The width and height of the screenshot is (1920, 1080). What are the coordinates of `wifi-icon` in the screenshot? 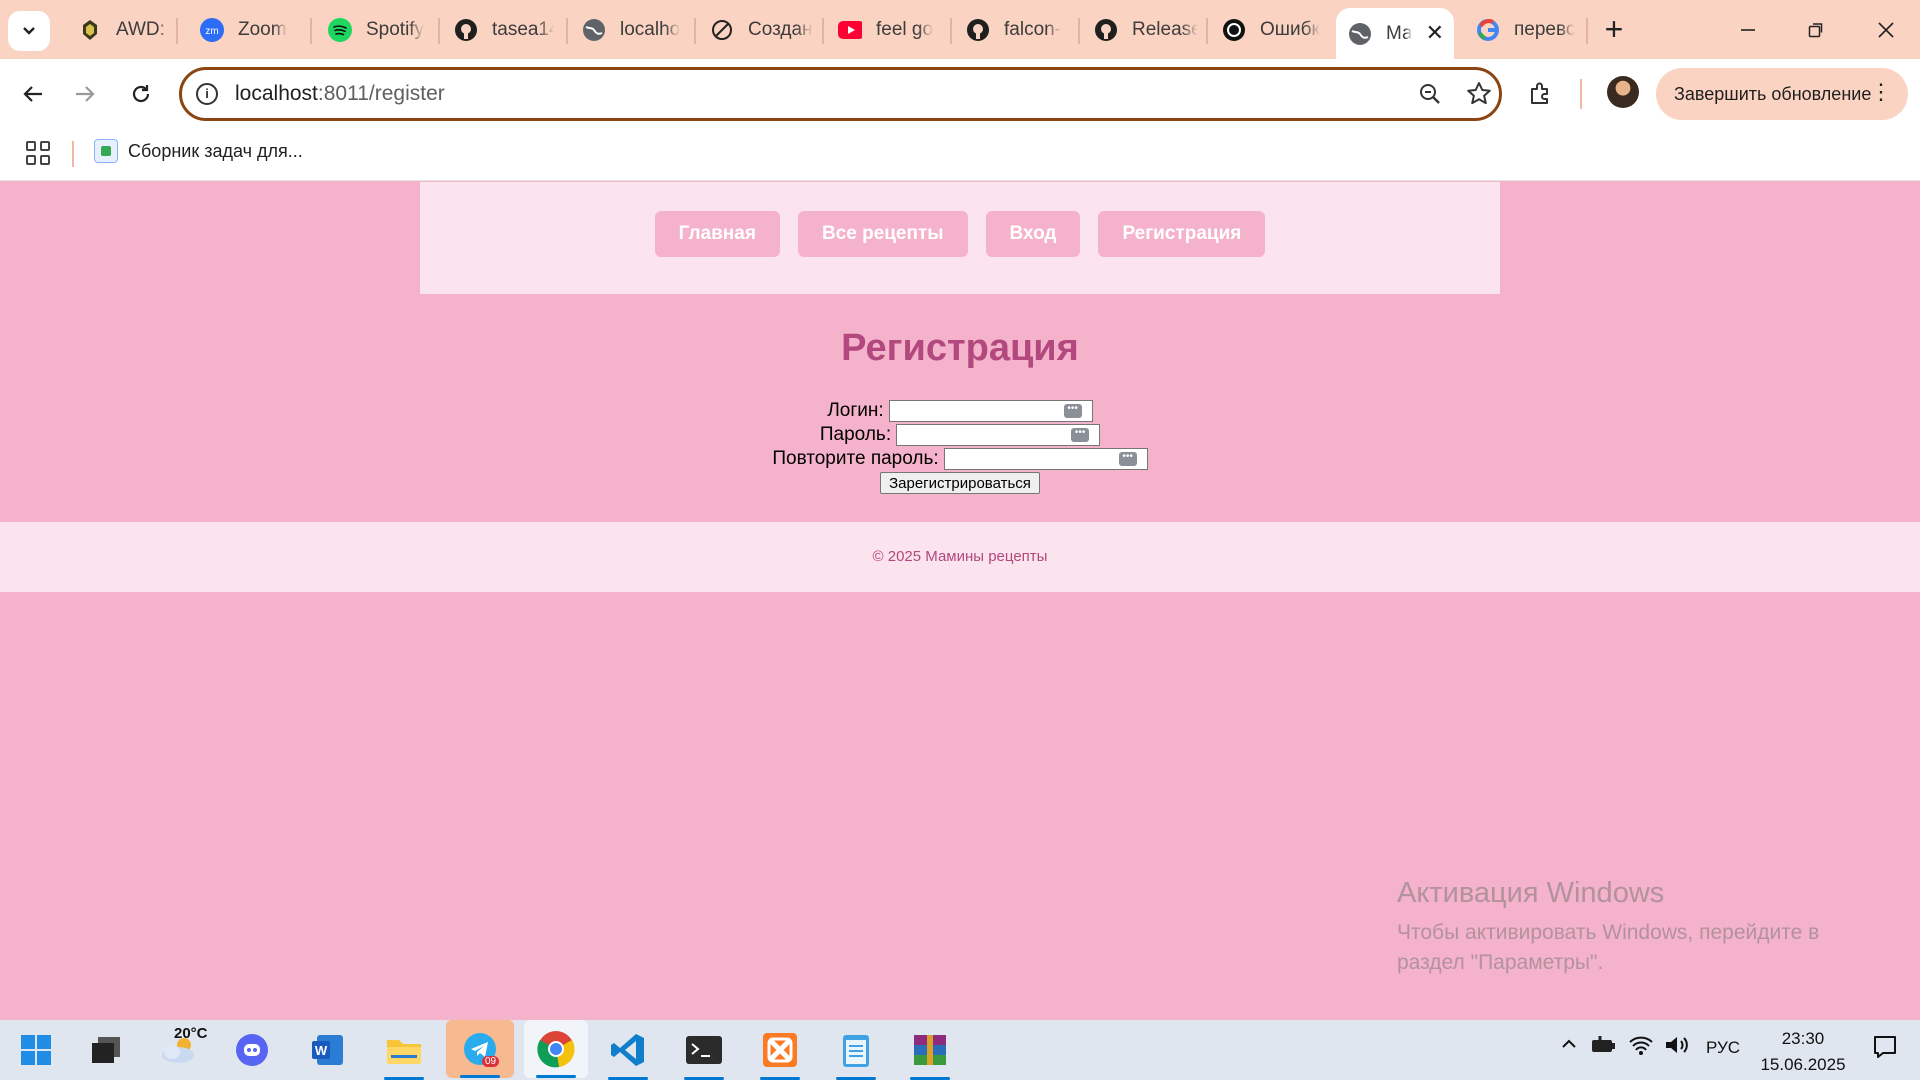 It's located at (1641, 1047).